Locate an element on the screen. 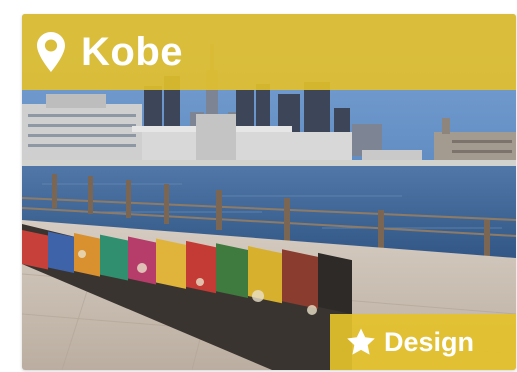  category-badge: Design is located at coordinates (423, 342).